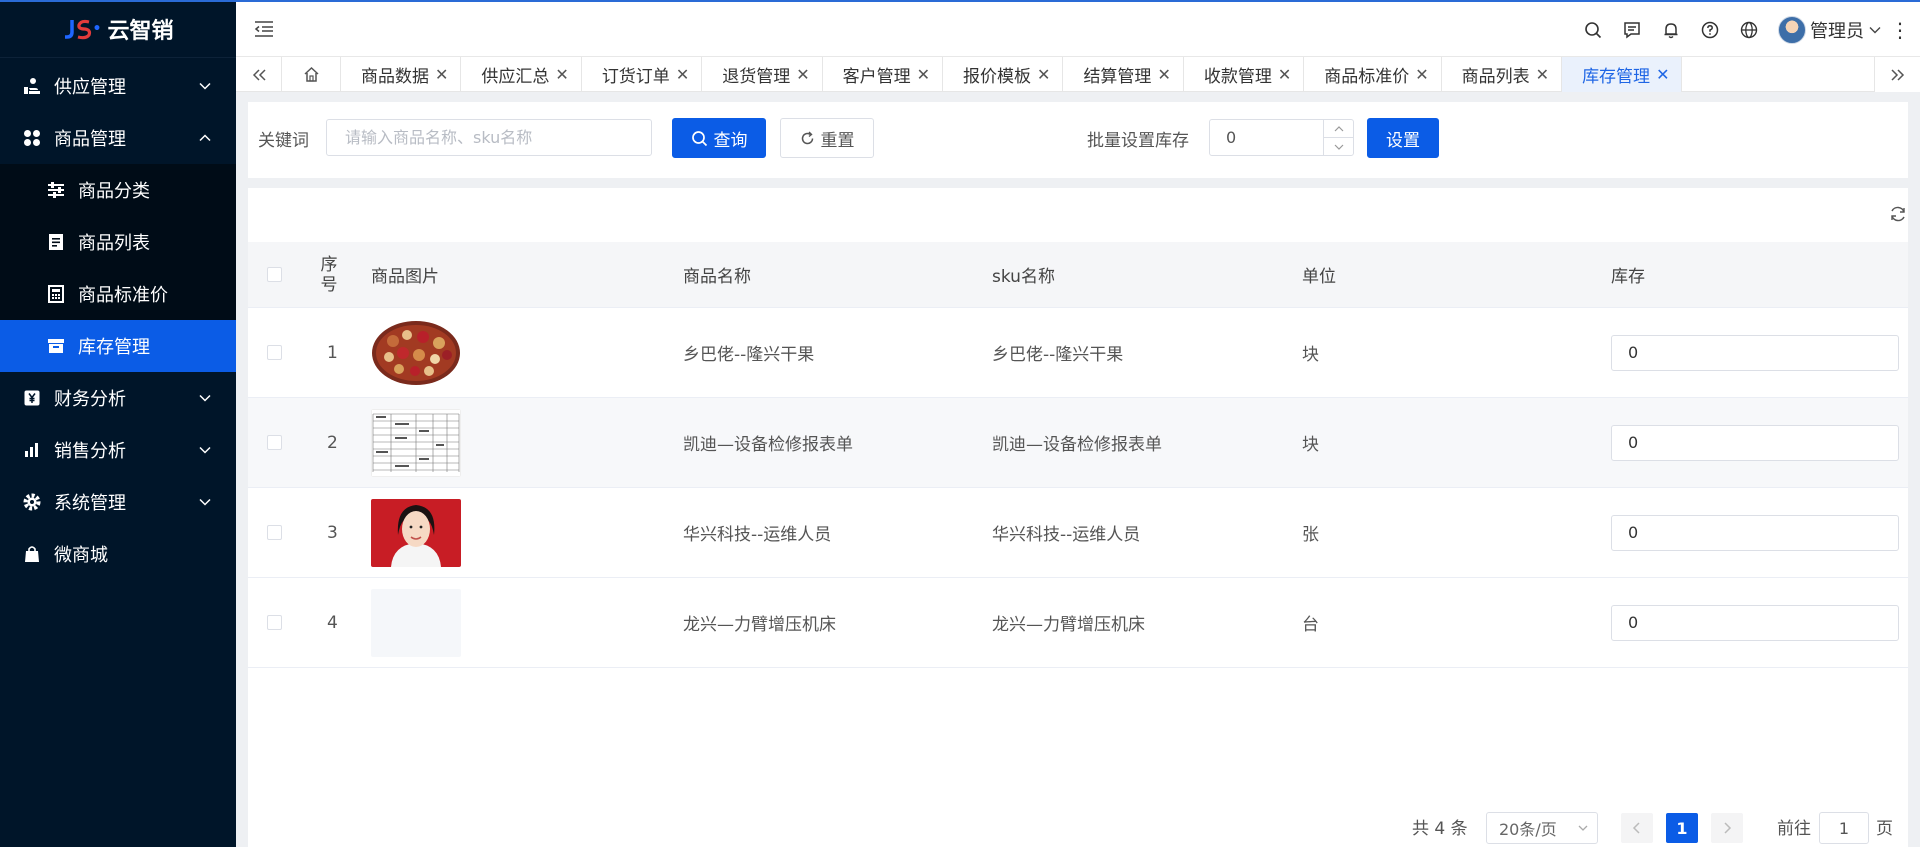 This screenshot has height=847, width=1920. What do you see at coordinates (1710, 30) in the screenshot?
I see `help-icon` at bounding box center [1710, 30].